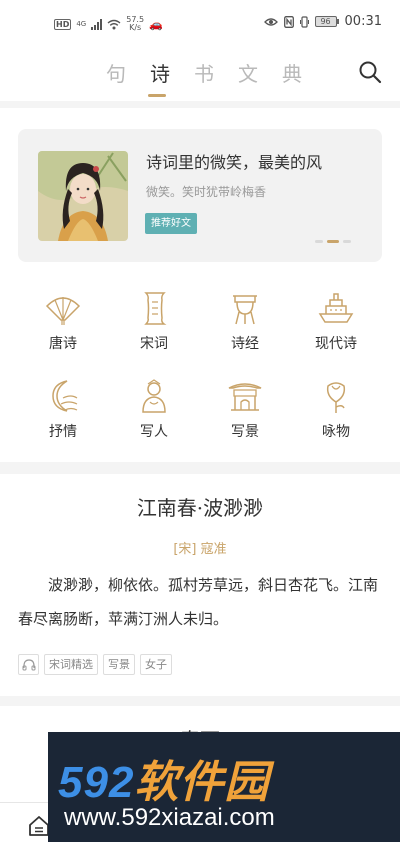  Describe the element at coordinates (160, 72) in the screenshot. I see `tab-shi: 诗` at that location.